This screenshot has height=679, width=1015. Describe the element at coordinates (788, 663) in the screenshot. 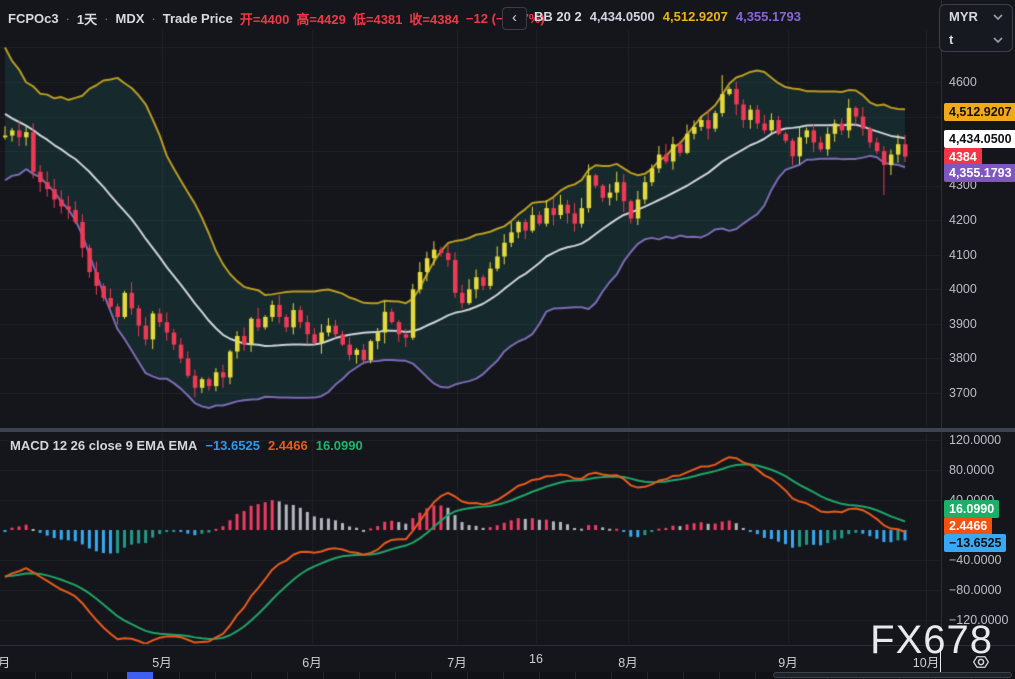

I see `time-tick-label: 9月` at that location.